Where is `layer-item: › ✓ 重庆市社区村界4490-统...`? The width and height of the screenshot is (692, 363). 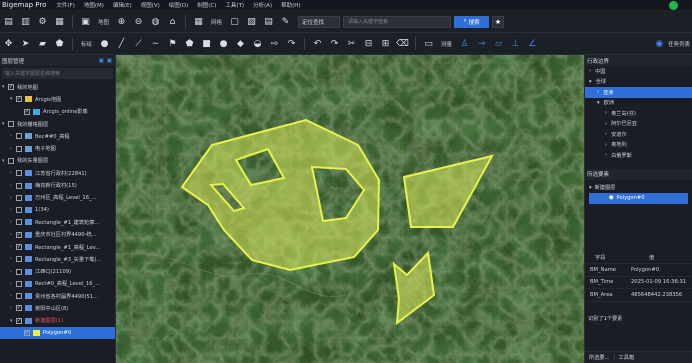 layer-item: › ✓ 重庆市社区村界4490-统... is located at coordinates (57, 235).